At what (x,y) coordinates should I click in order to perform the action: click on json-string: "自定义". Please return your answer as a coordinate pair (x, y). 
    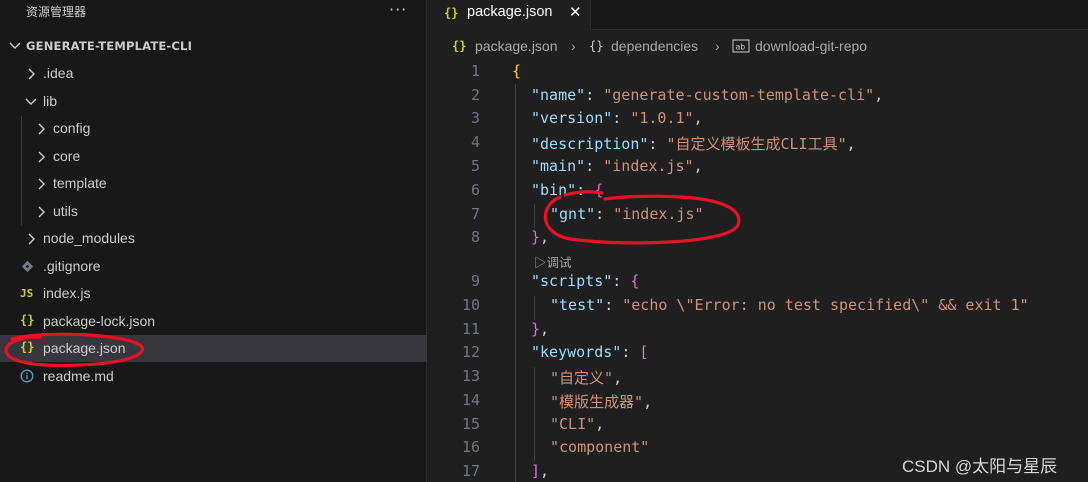
    Looking at the image, I should click on (582, 378).